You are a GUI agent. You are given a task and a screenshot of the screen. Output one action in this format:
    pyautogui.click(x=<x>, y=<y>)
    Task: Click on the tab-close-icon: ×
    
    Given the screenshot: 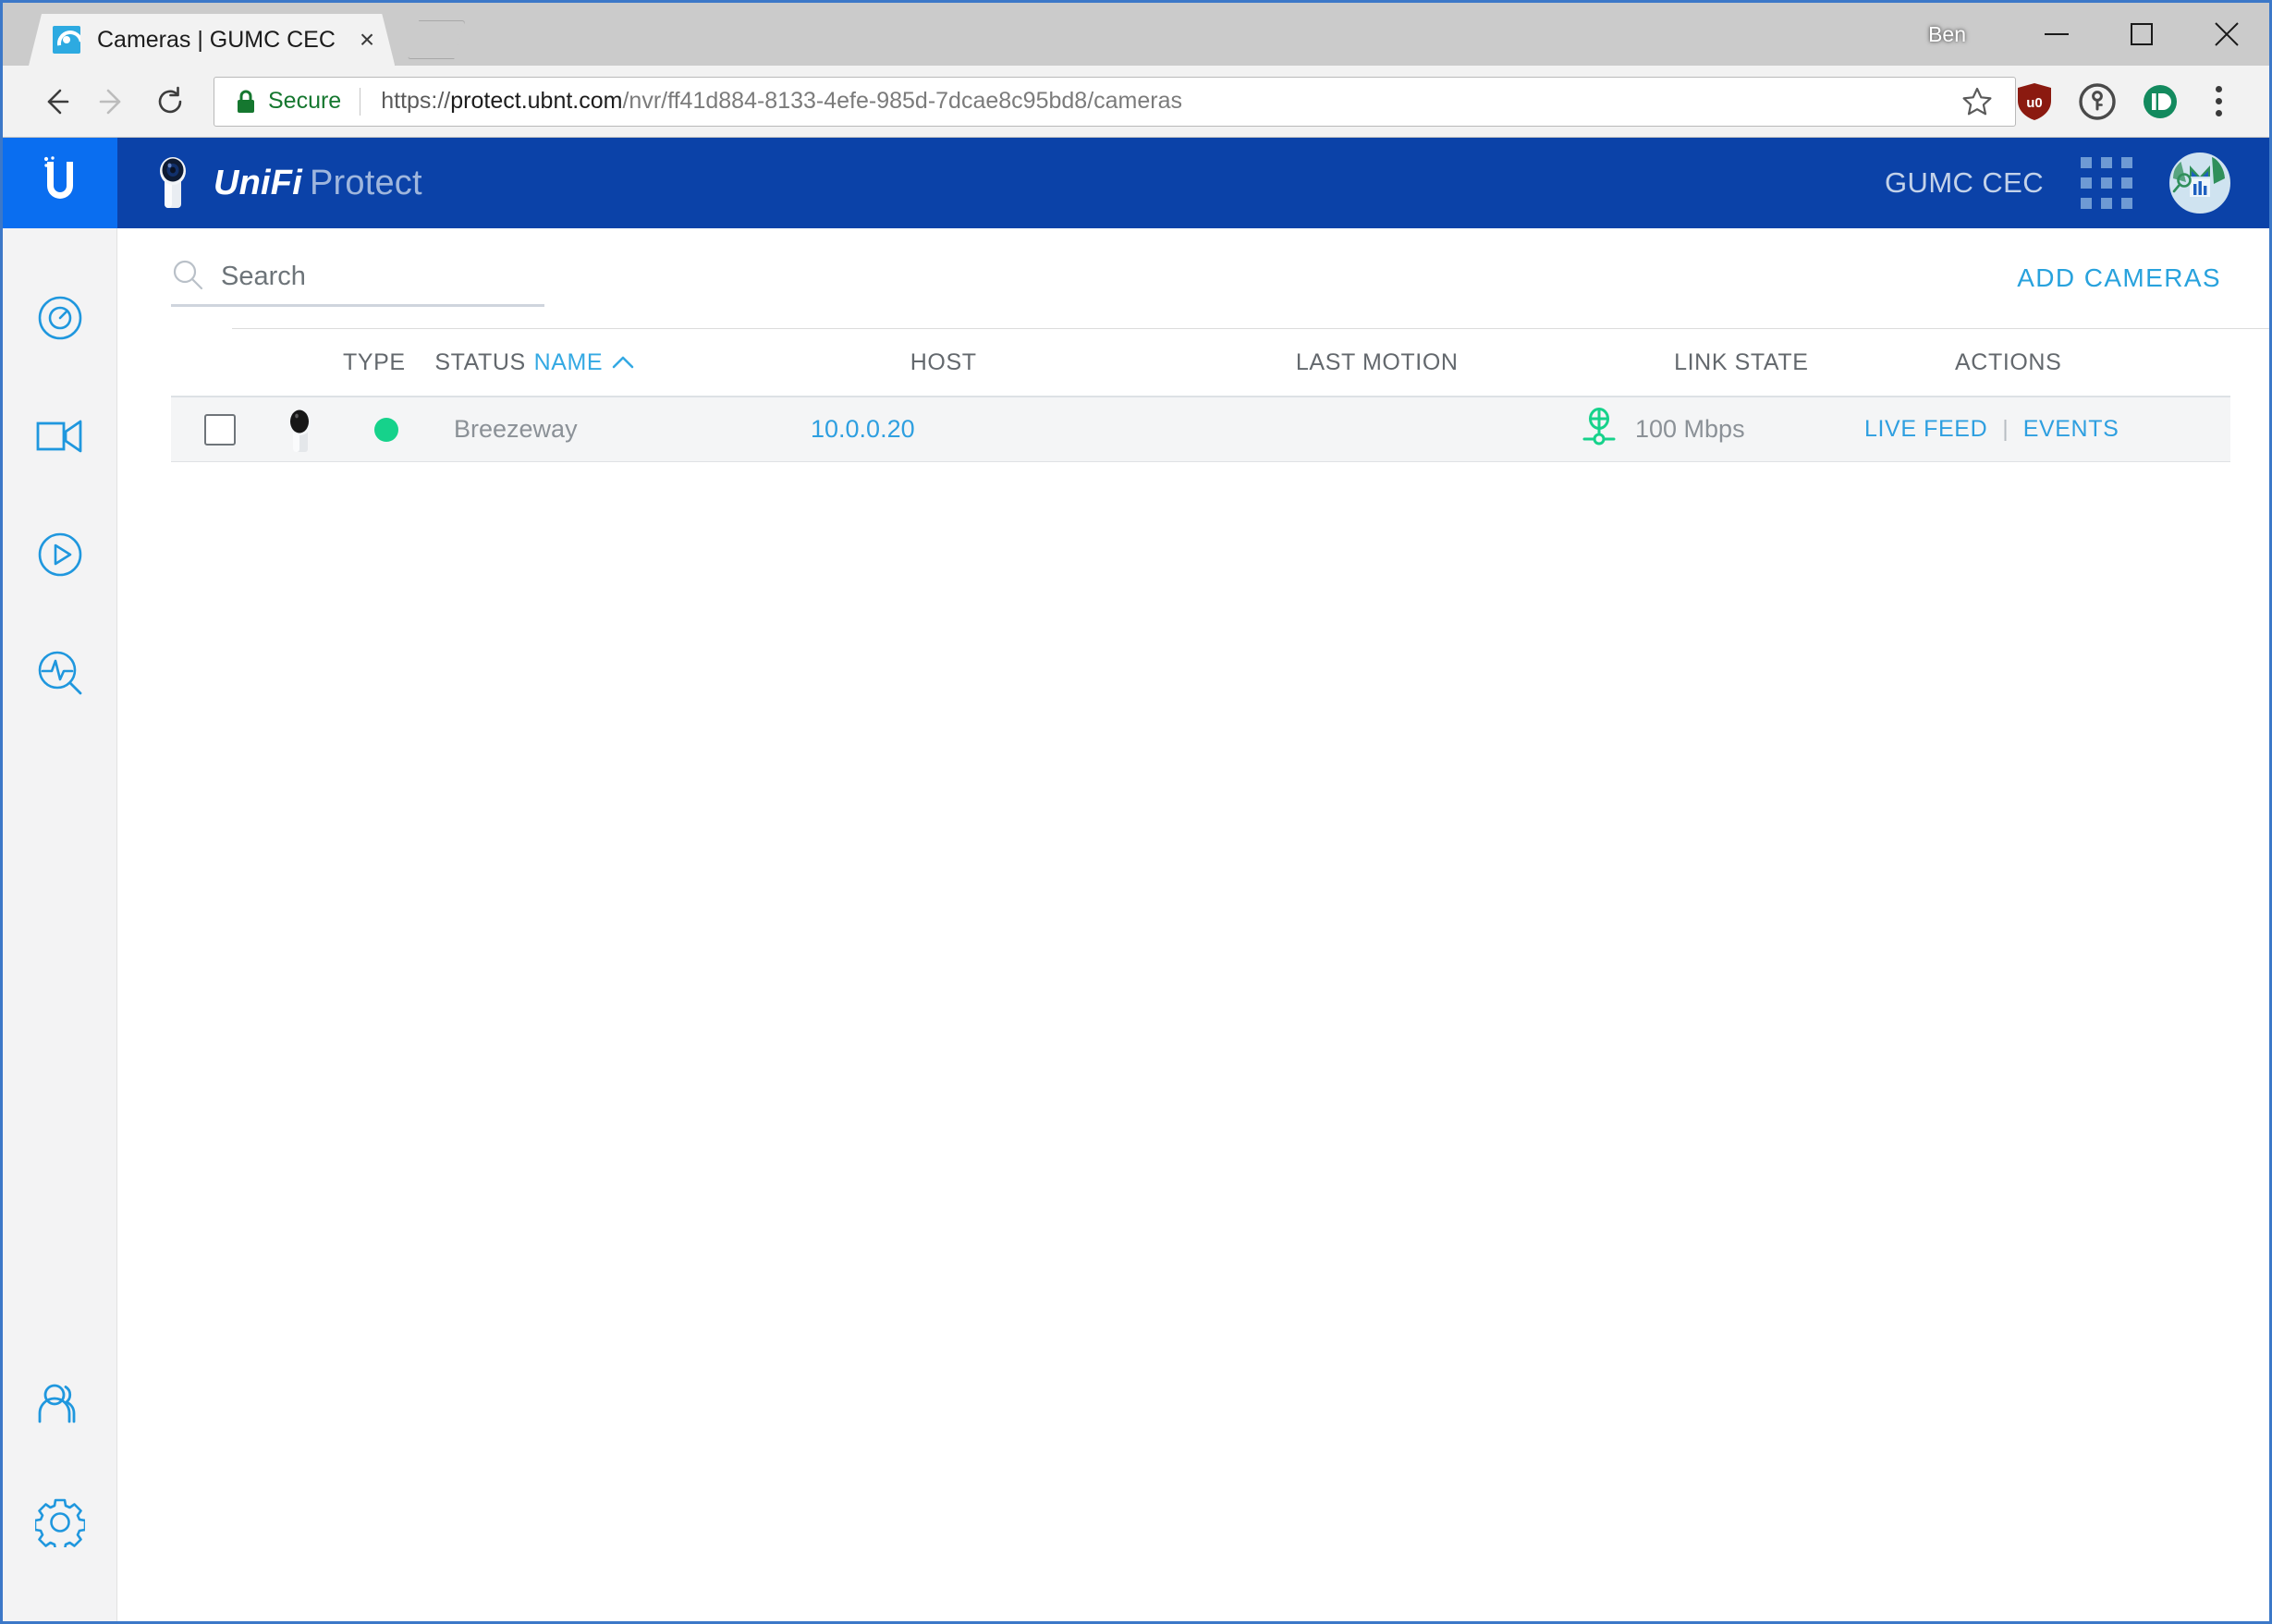 What is the action you would take?
    pyautogui.click(x=367, y=40)
    